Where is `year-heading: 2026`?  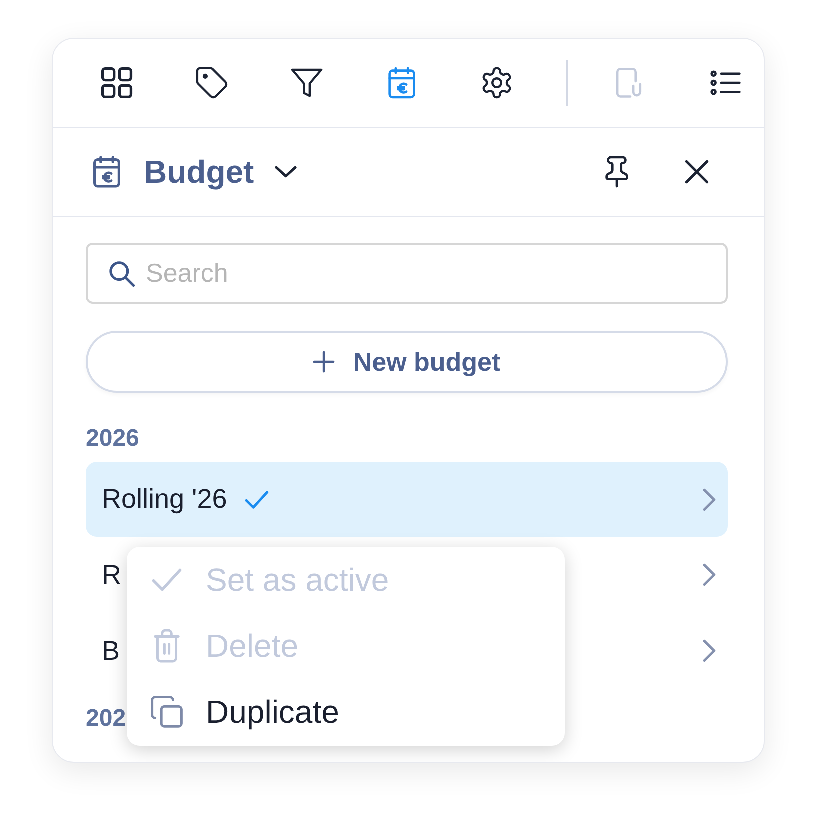 year-heading: 2026 is located at coordinates (113, 439).